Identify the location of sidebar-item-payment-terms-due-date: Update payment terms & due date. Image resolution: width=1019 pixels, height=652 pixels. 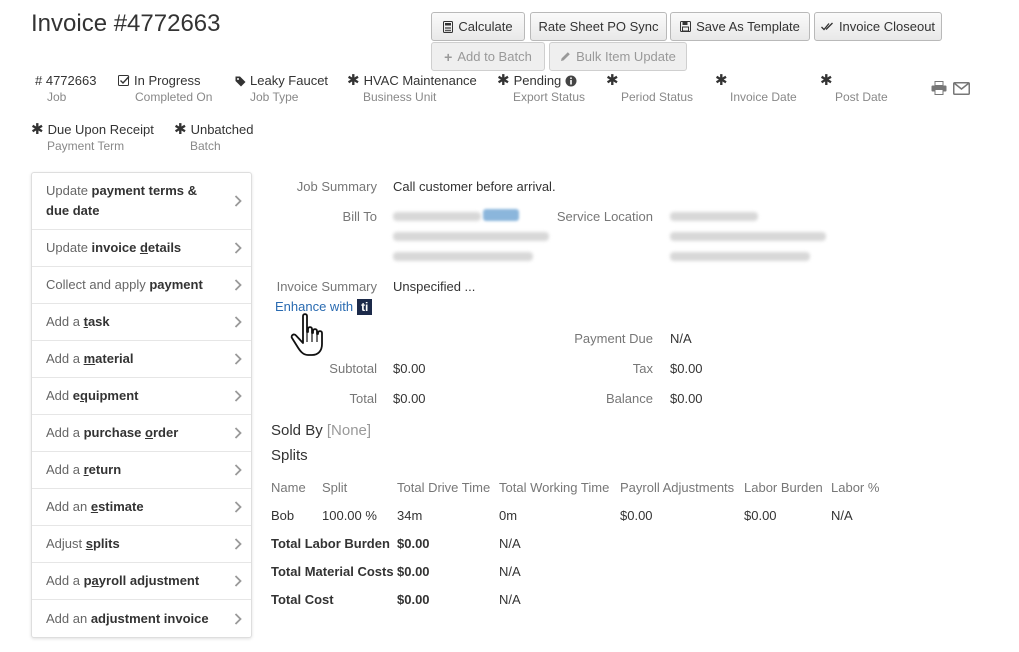
(141, 201).